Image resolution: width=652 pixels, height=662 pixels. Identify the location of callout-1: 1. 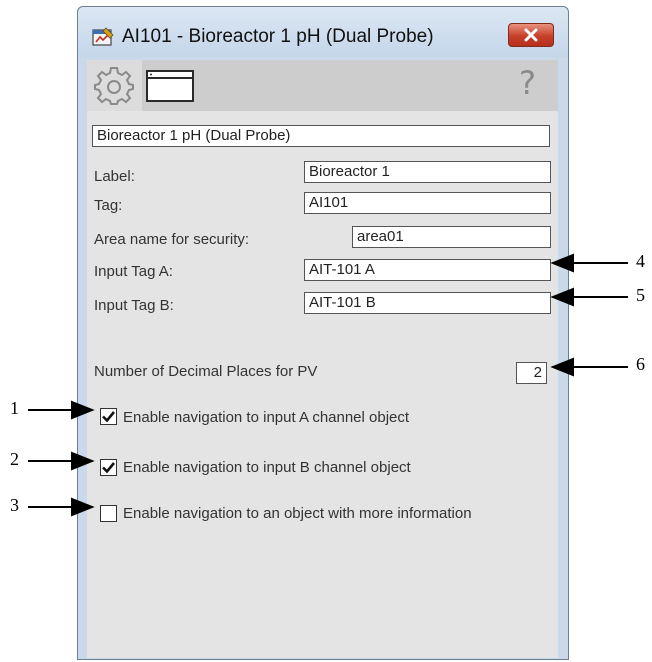
(14, 408).